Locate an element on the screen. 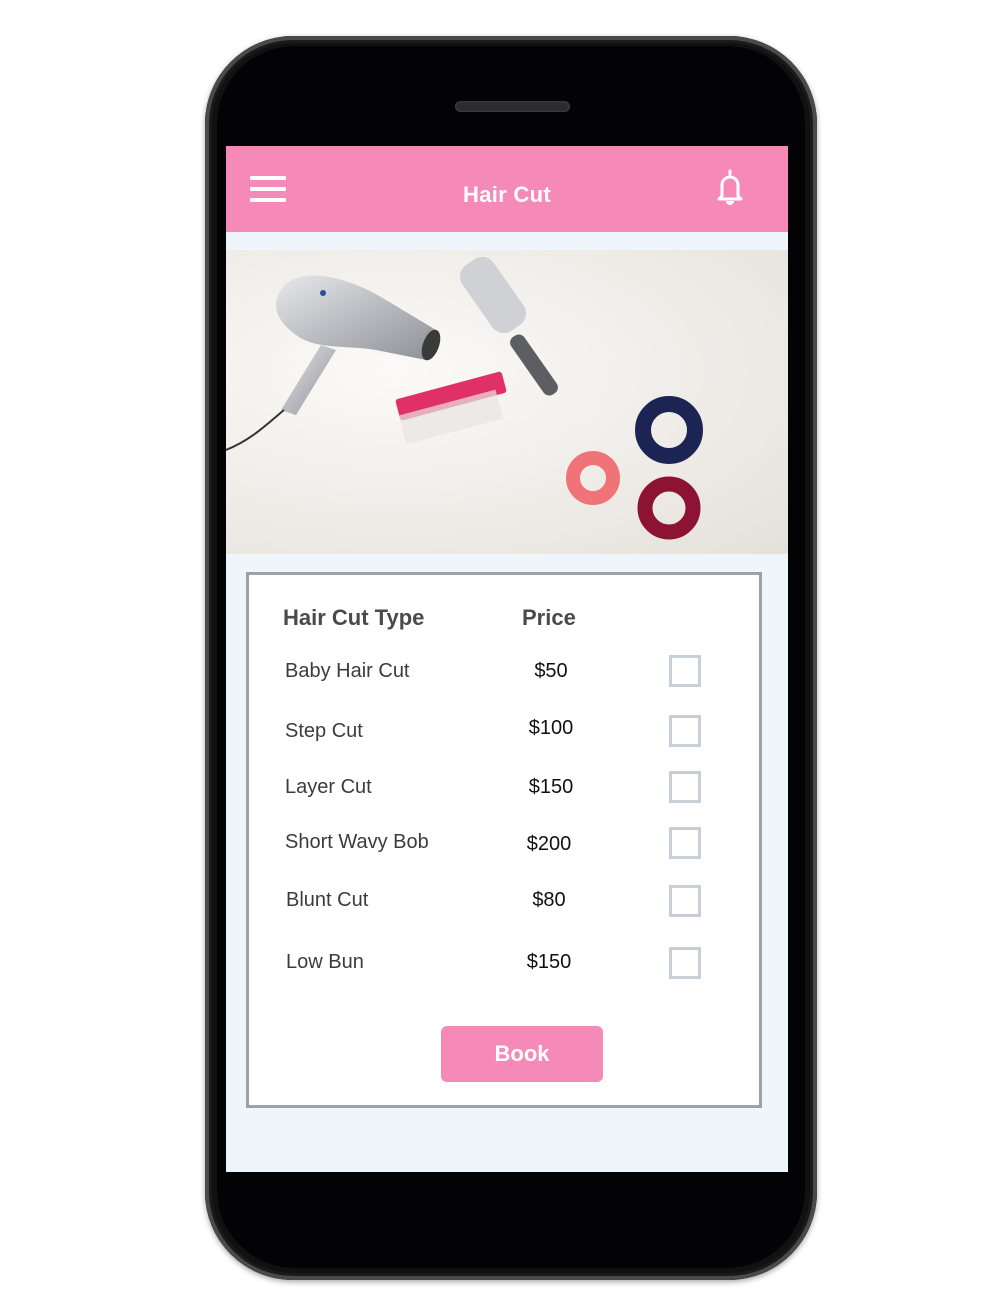 This screenshot has width=1000, height=1300. bell-icon is located at coordinates (730, 188).